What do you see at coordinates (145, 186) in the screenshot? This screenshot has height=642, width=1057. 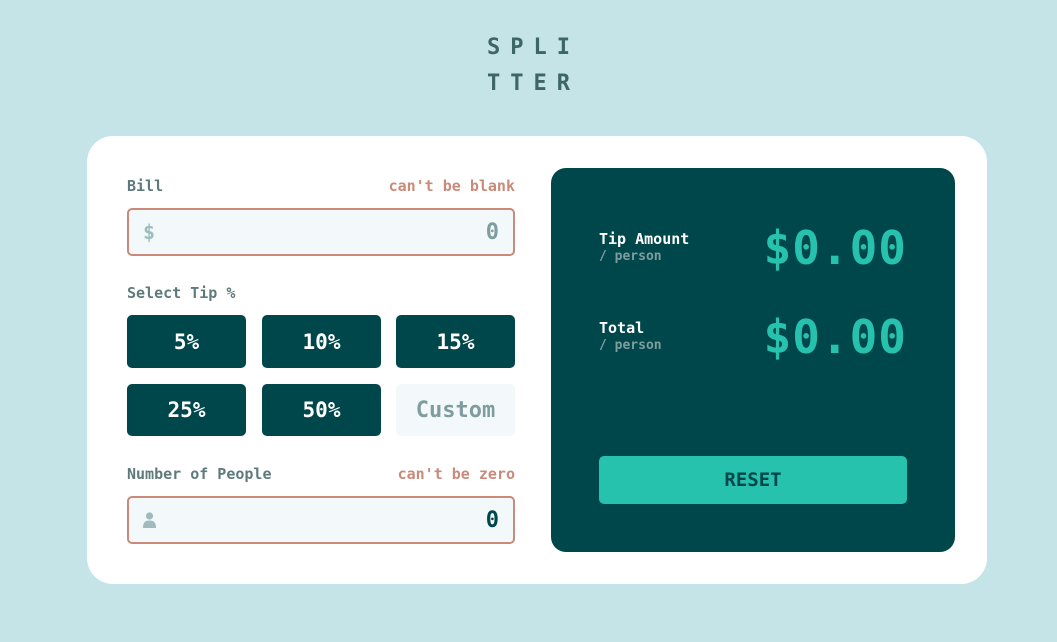 I see `bill-label: Bill` at bounding box center [145, 186].